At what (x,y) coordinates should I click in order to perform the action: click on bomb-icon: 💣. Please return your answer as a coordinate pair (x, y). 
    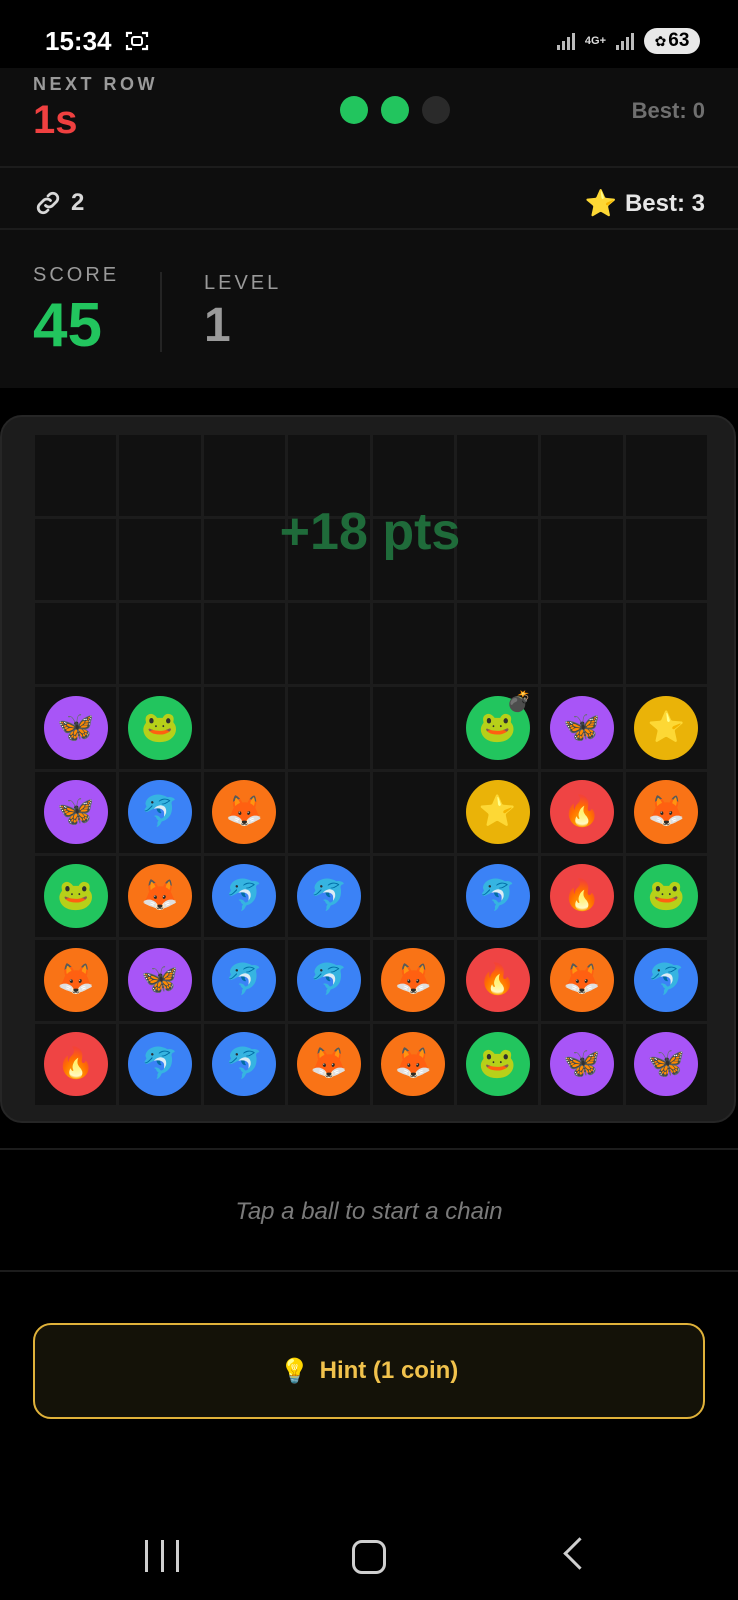
    Looking at the image, I should click on (519, 701).